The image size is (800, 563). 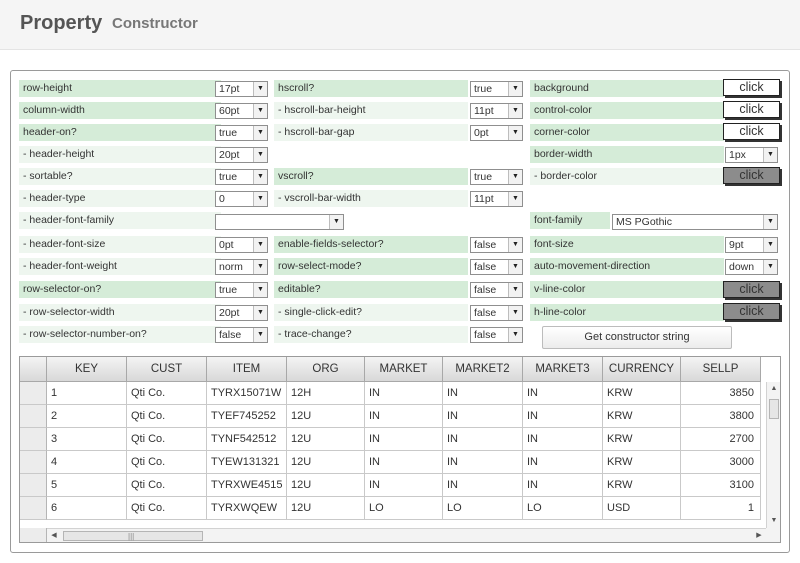 What do you see at coordinates (496, 111) in the screenshot?
I see `hscroll-bar-height-select: 11pt ▼` at bounding box center [496, 111].